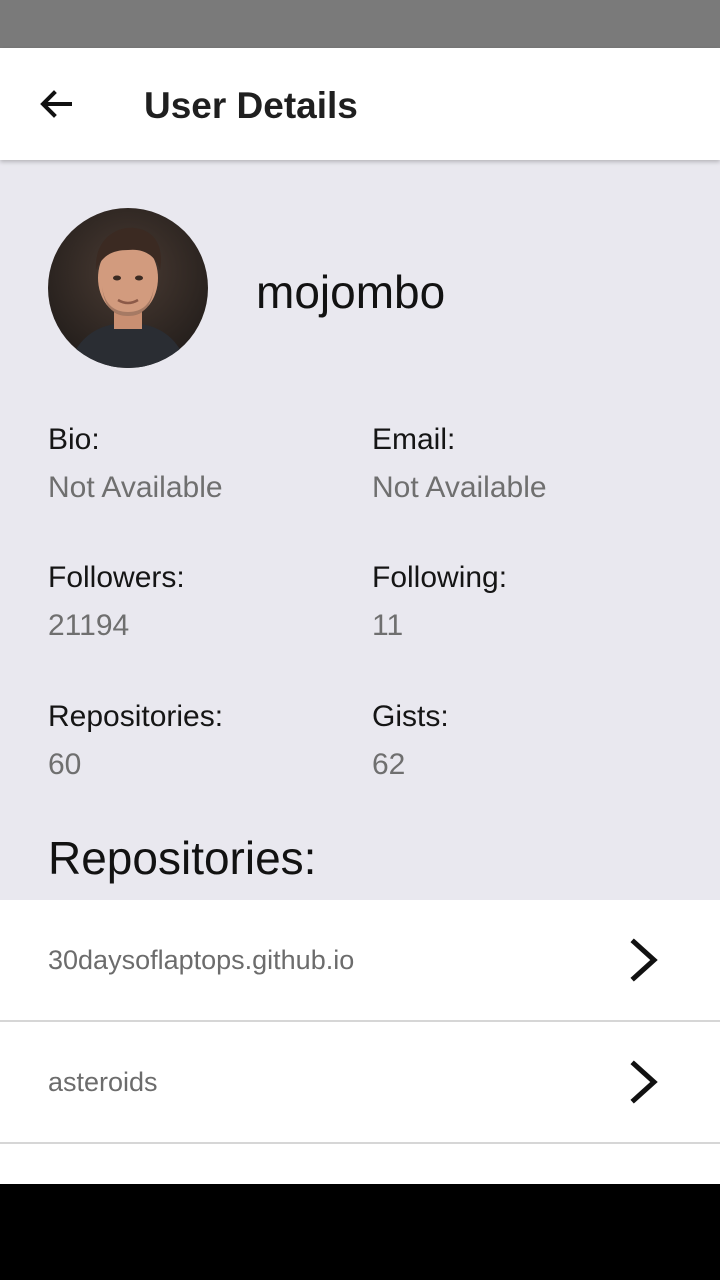 Image resolution: width=720 pixels, height=1280 pixels. I want to click on bio-field: Bio: Not Available, so click(198, 464).